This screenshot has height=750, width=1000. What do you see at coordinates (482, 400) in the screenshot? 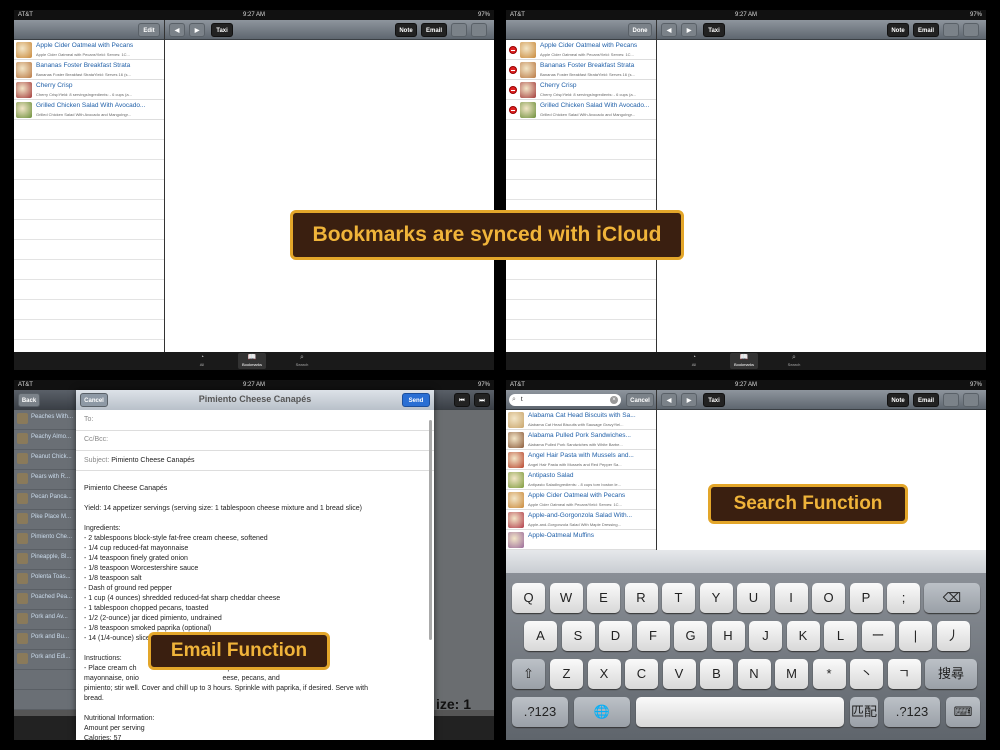
I see `next-button: ⏭` at bounding box center [482, 400].